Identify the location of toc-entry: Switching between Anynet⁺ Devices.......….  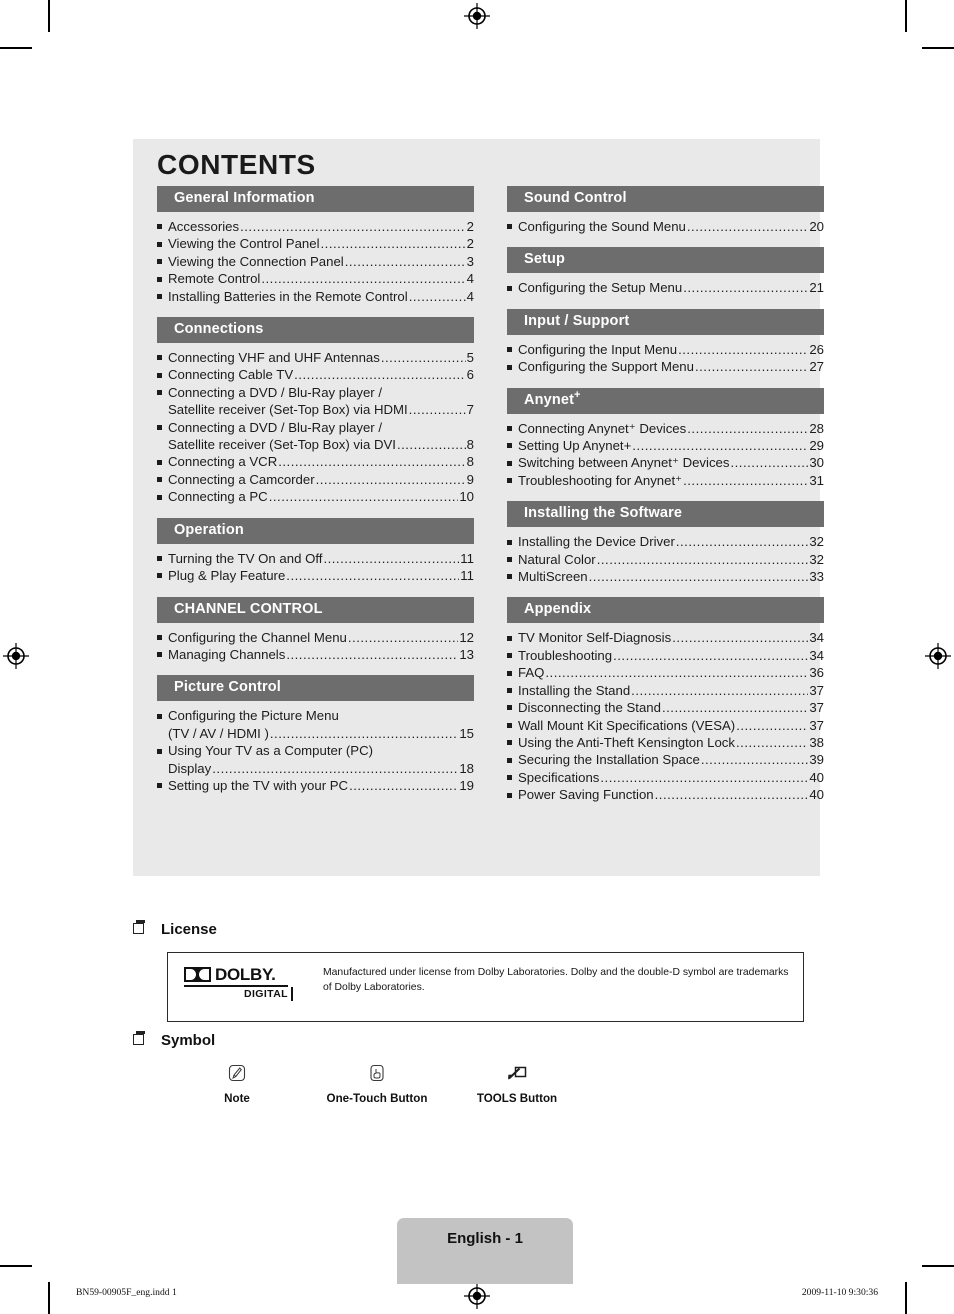
(665, 462).